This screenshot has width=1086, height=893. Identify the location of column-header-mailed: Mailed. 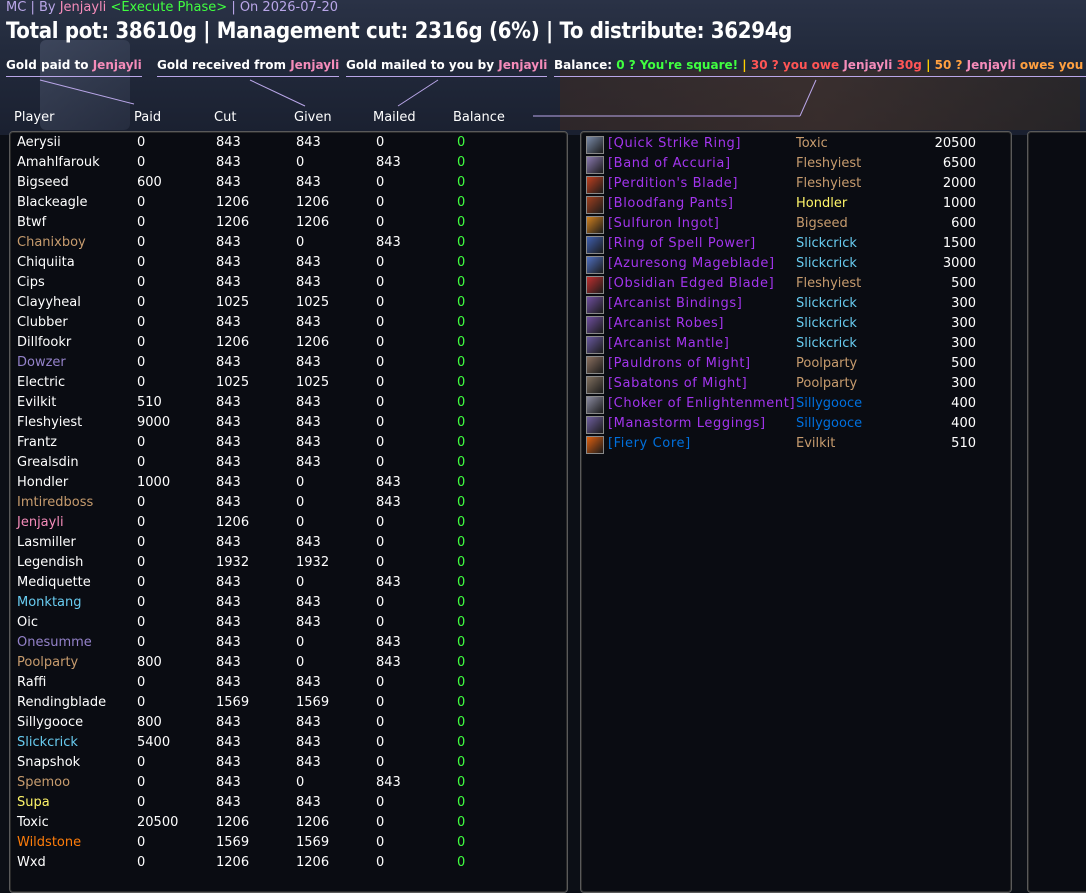
(394, 117).